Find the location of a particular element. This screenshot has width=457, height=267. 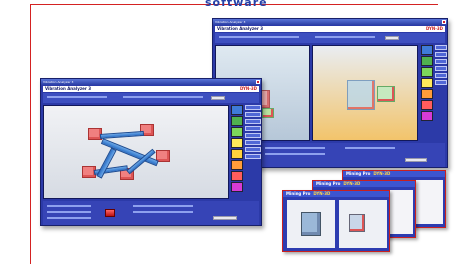

back-window-header: Vibration Analyzer 3 DYN-3D is located at coordinates (330, 29).